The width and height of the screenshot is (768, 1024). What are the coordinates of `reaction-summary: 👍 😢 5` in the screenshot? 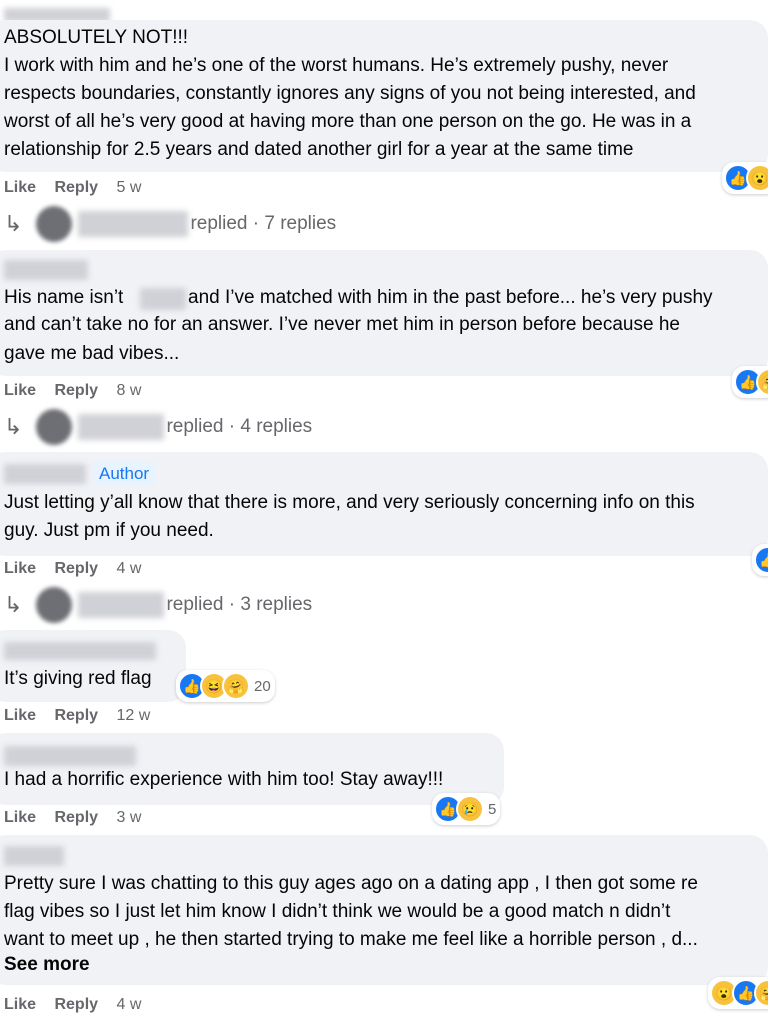 It's located at (466, 809).